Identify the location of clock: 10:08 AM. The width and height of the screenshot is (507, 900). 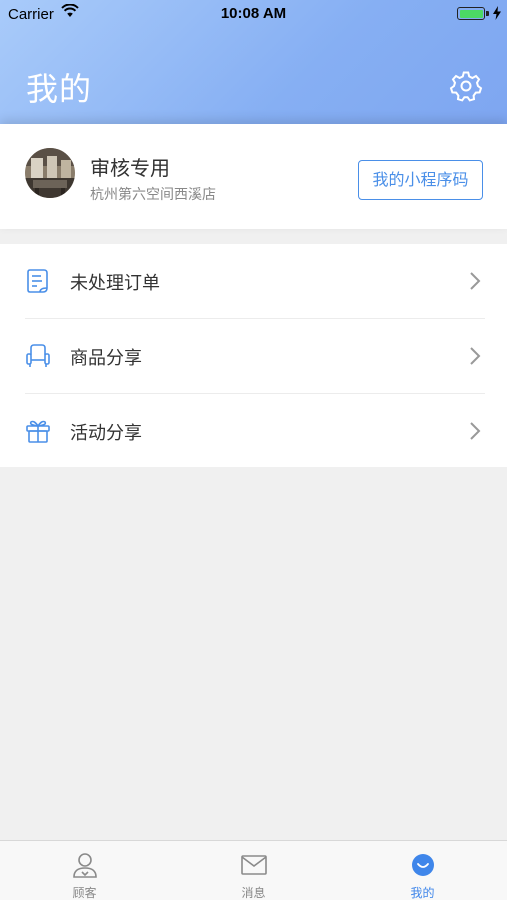
(253, 13).